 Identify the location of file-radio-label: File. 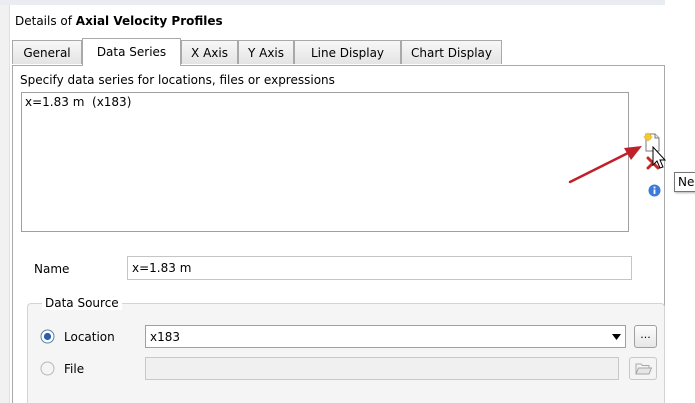
(74, 369).